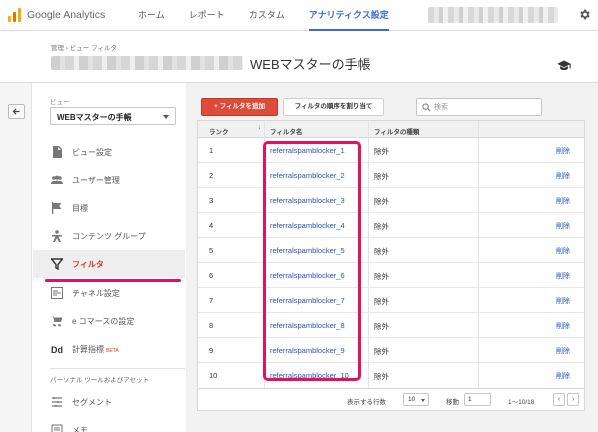 The width and height of the screenshot is (598, 432). What do you see at coordinates (211, 250) in the screenshot?
I see `rank-cell: 5` at bounding box center [211, 250].